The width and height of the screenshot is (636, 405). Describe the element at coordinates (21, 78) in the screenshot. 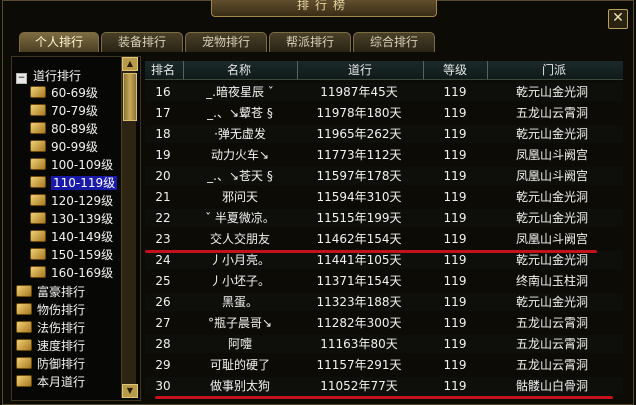

I see `collapse-icon: −` at that location.